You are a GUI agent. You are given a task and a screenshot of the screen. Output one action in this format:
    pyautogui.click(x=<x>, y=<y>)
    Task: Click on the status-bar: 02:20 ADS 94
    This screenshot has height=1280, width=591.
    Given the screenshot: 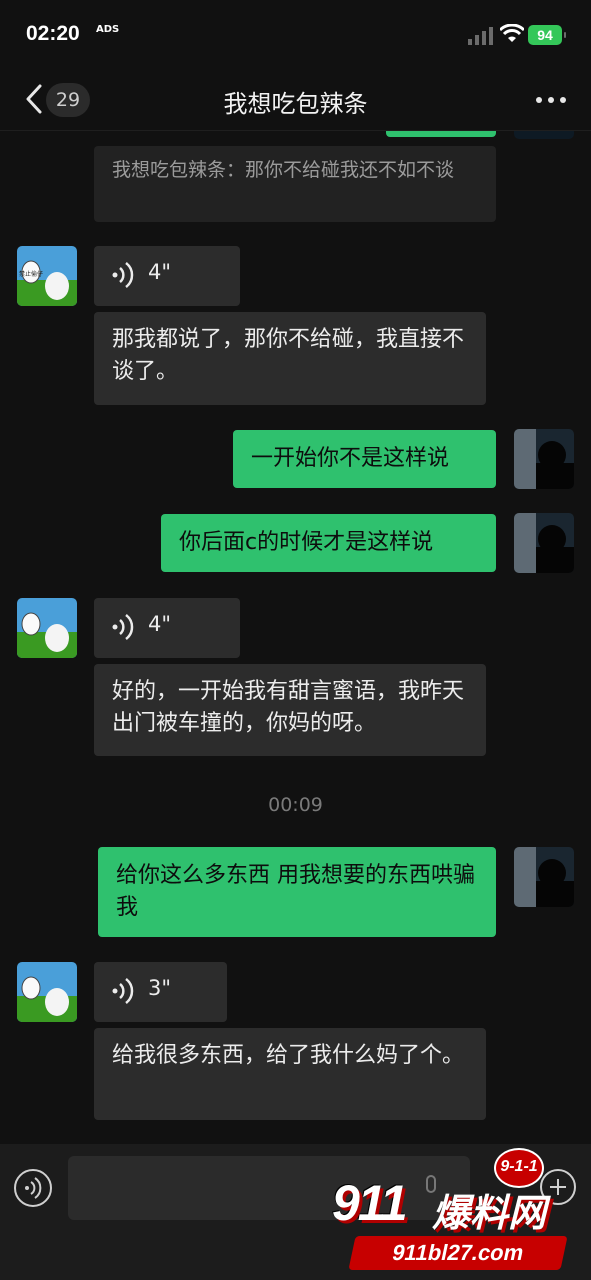 What is the action you would take?
    pyautogui.click(x=295, y=35)
    